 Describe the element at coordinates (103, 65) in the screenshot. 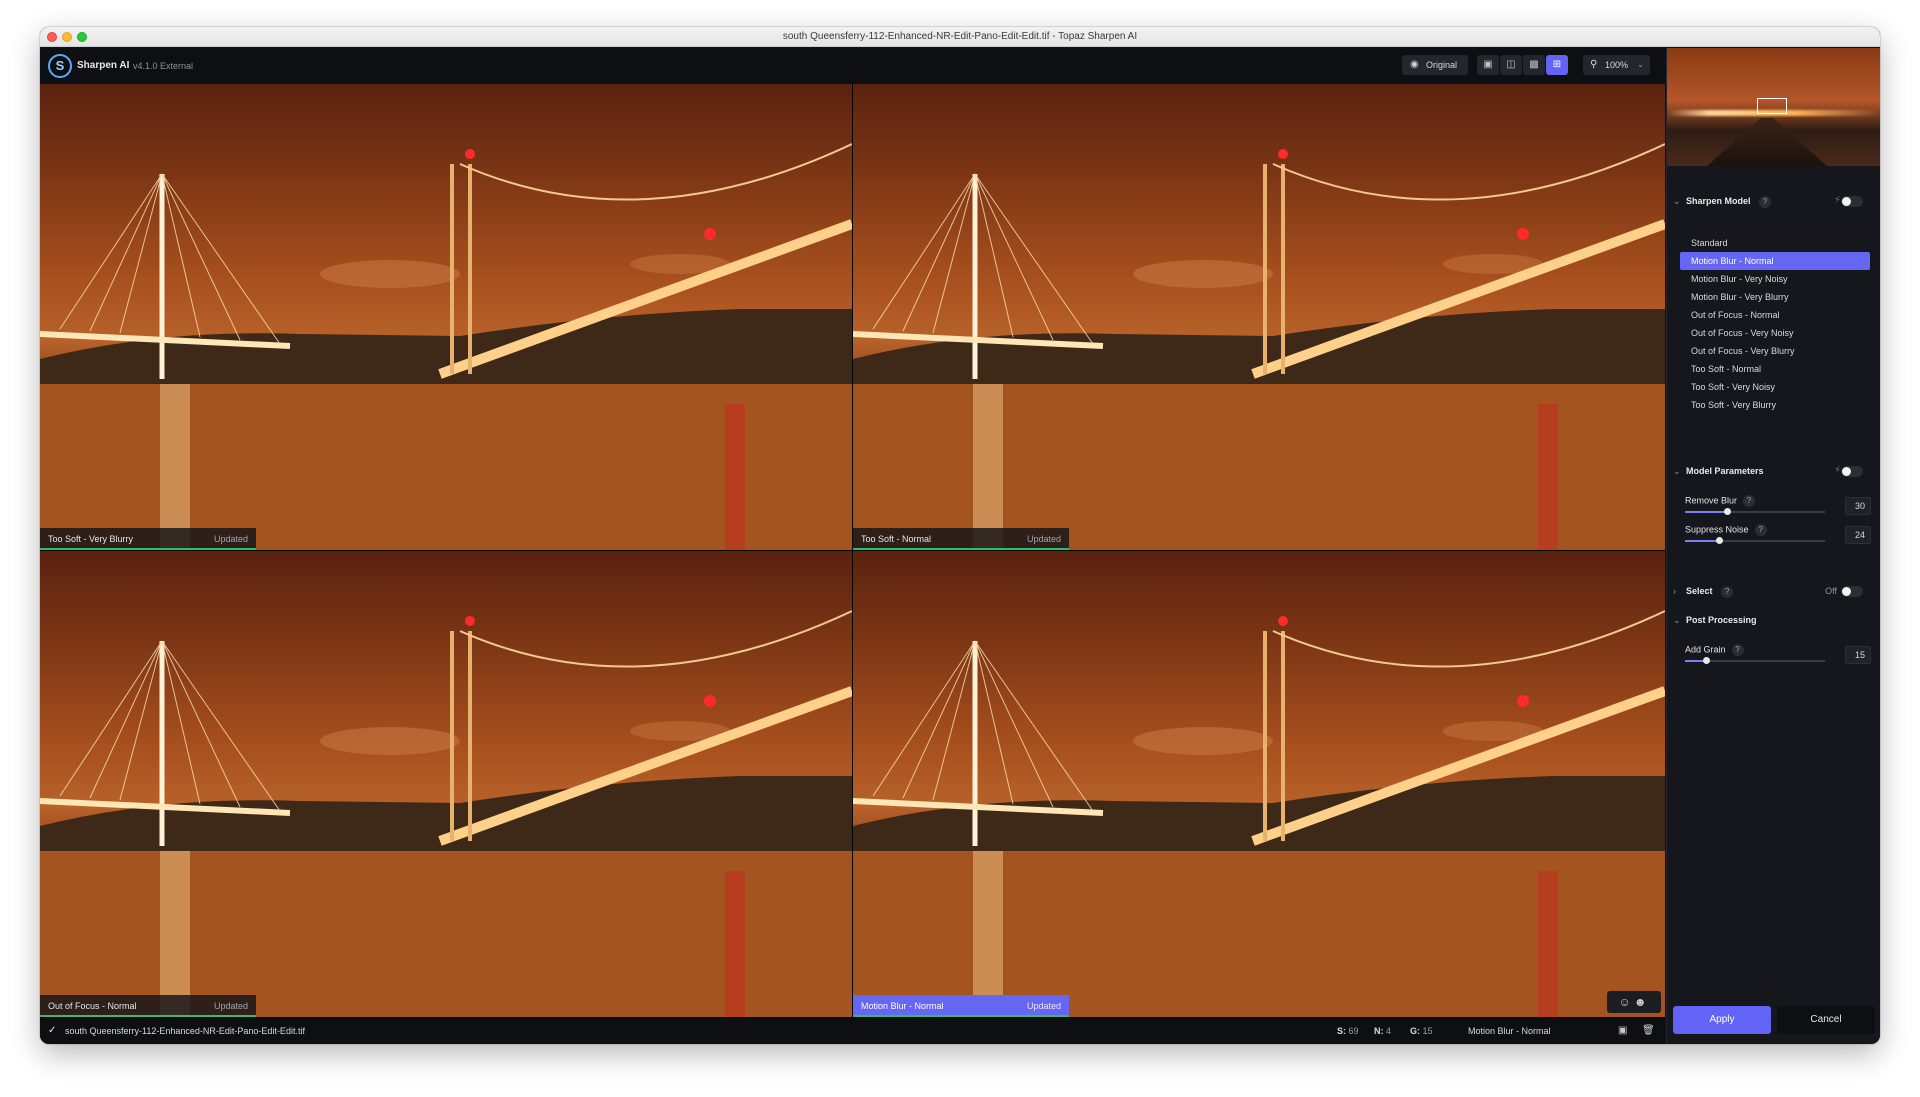

I see `app-name: Sharpen AI` at that location.